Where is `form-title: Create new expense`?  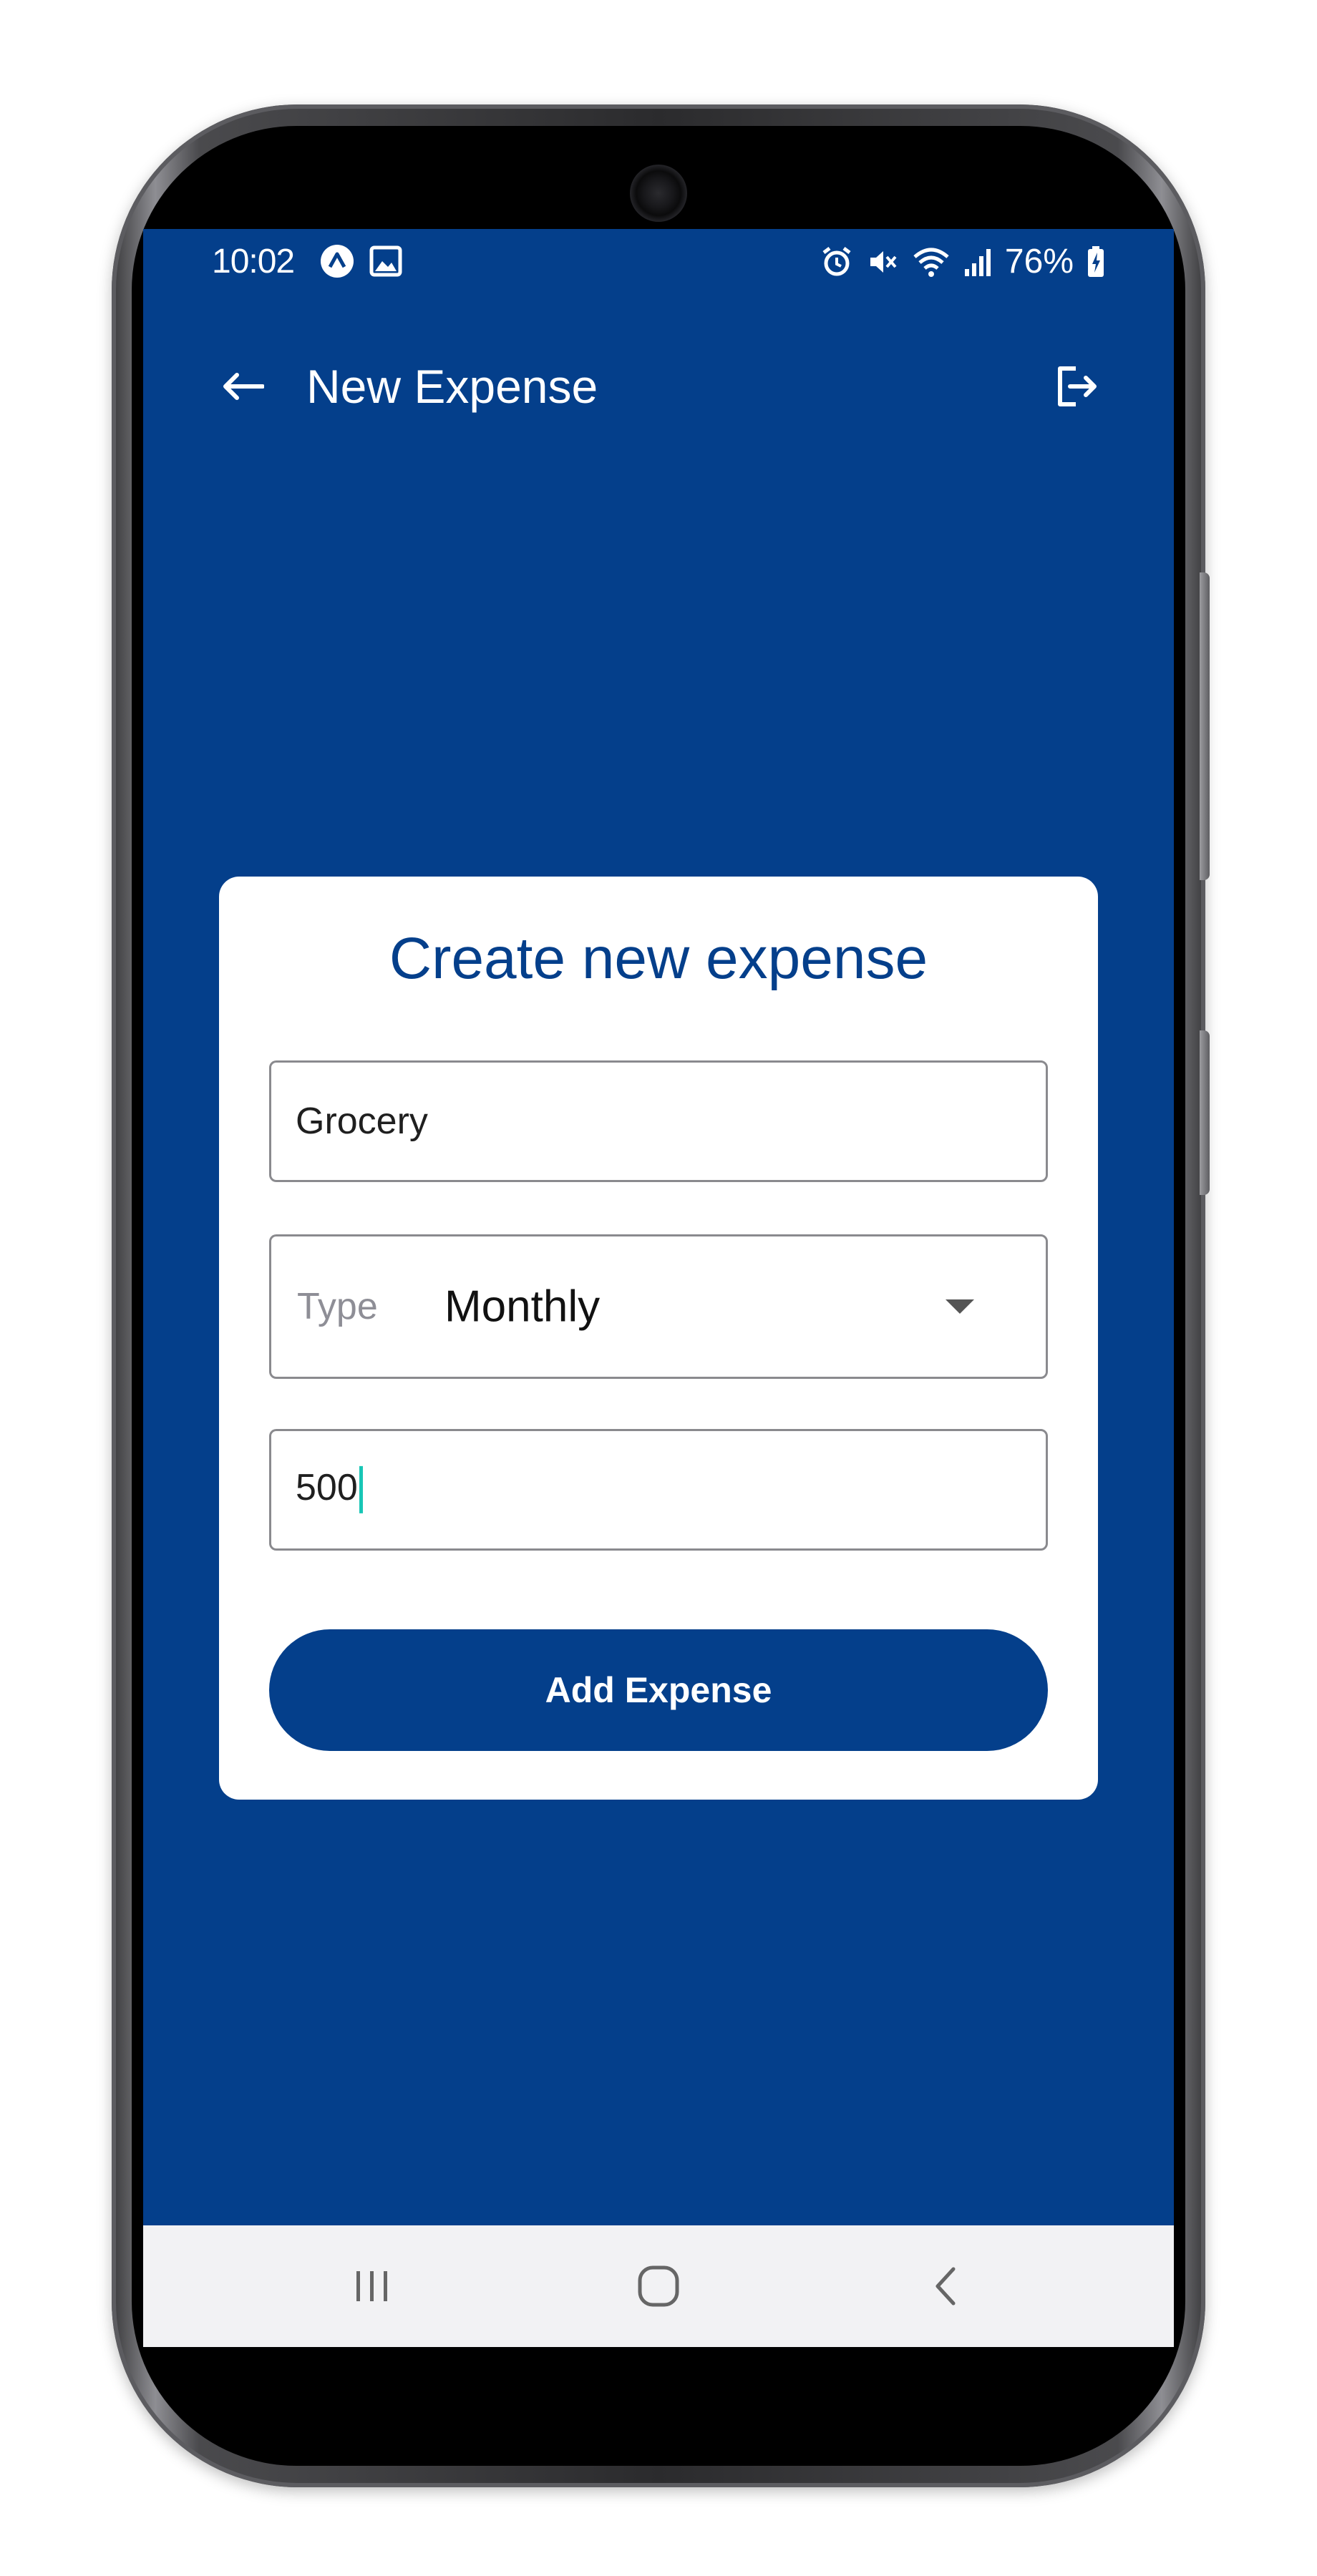 form-title: Create new expense is located at coordinates (658, 958).